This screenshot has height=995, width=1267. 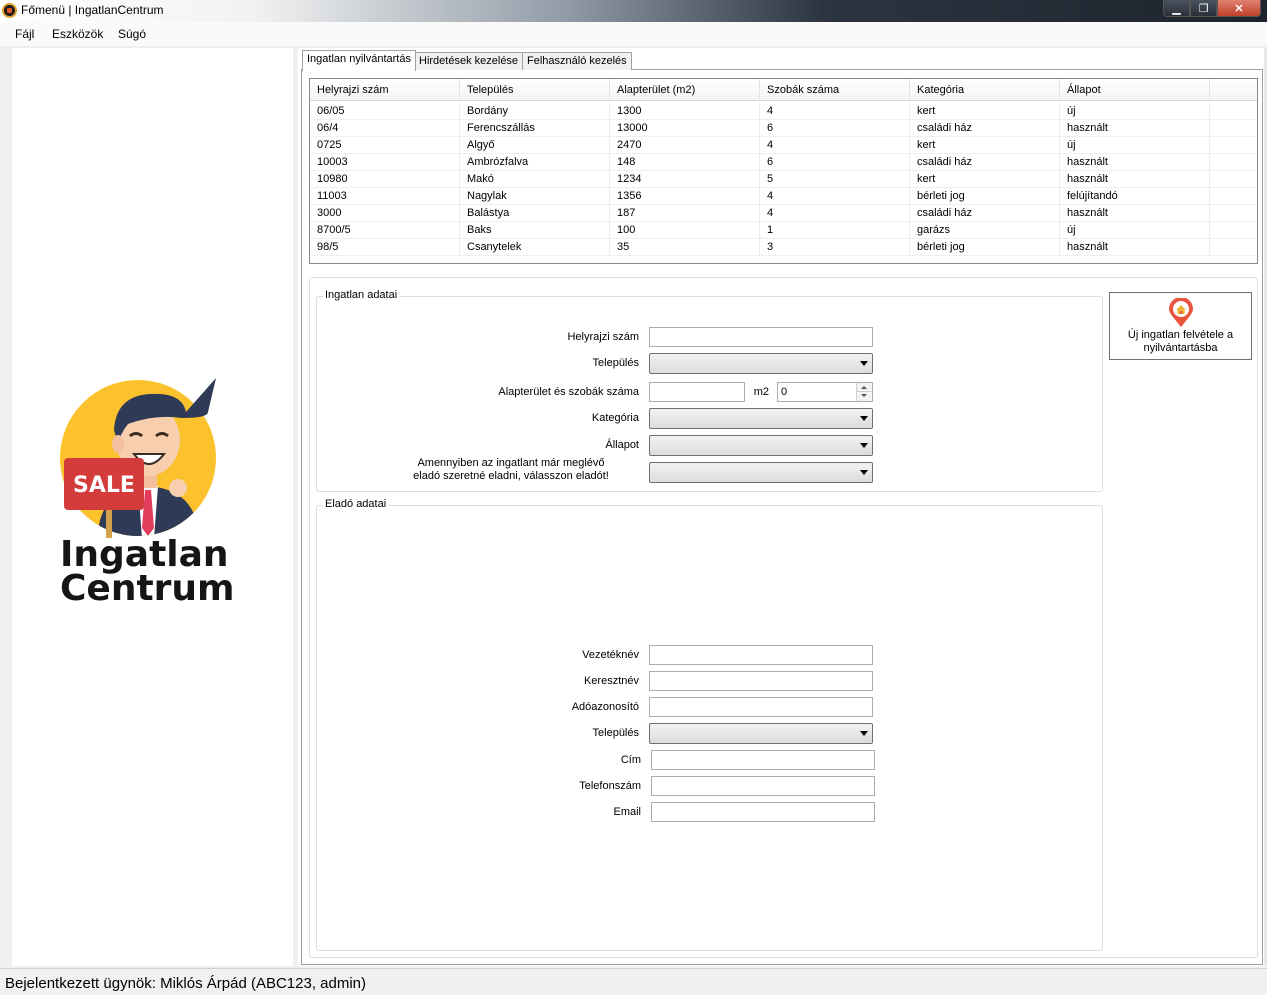 I want to click on cell-parcel: 11003, so click(x=385, y=196).